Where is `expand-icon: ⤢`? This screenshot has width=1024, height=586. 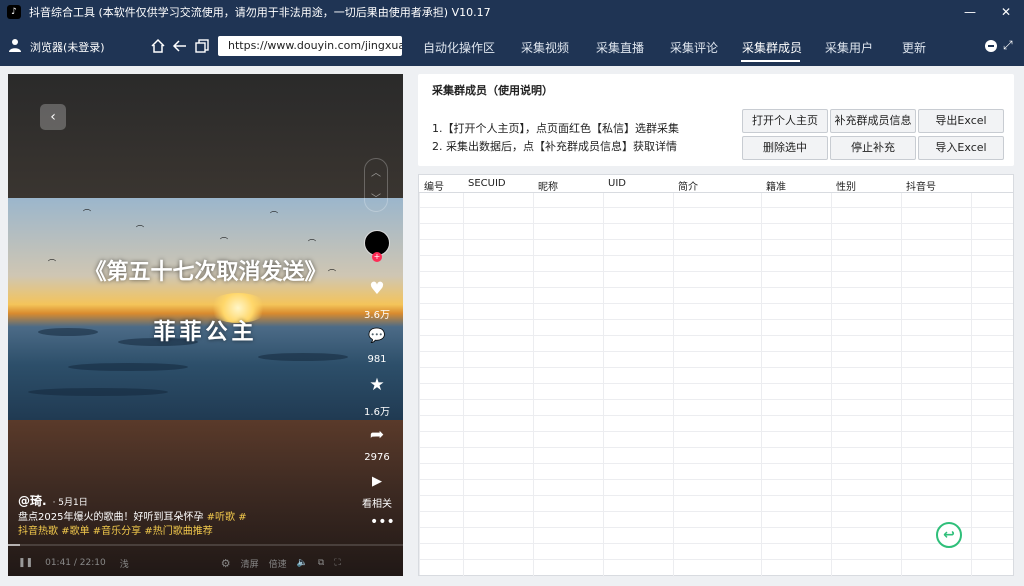 expand-icon: ⤢ is located at coordinates (1008, 45).